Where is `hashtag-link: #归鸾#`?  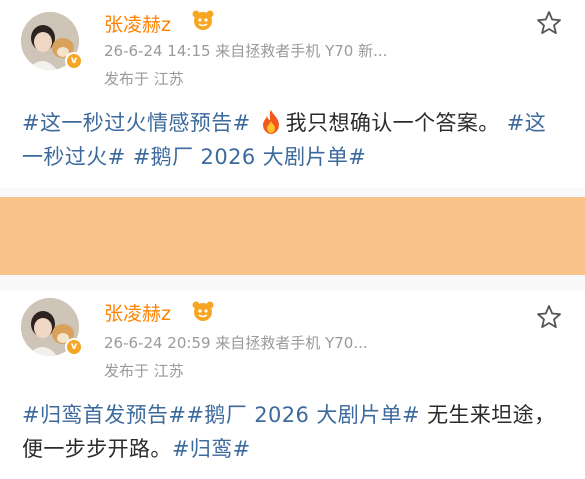 hashtag-link: #归鸾# is located at coordinates (211, 449).